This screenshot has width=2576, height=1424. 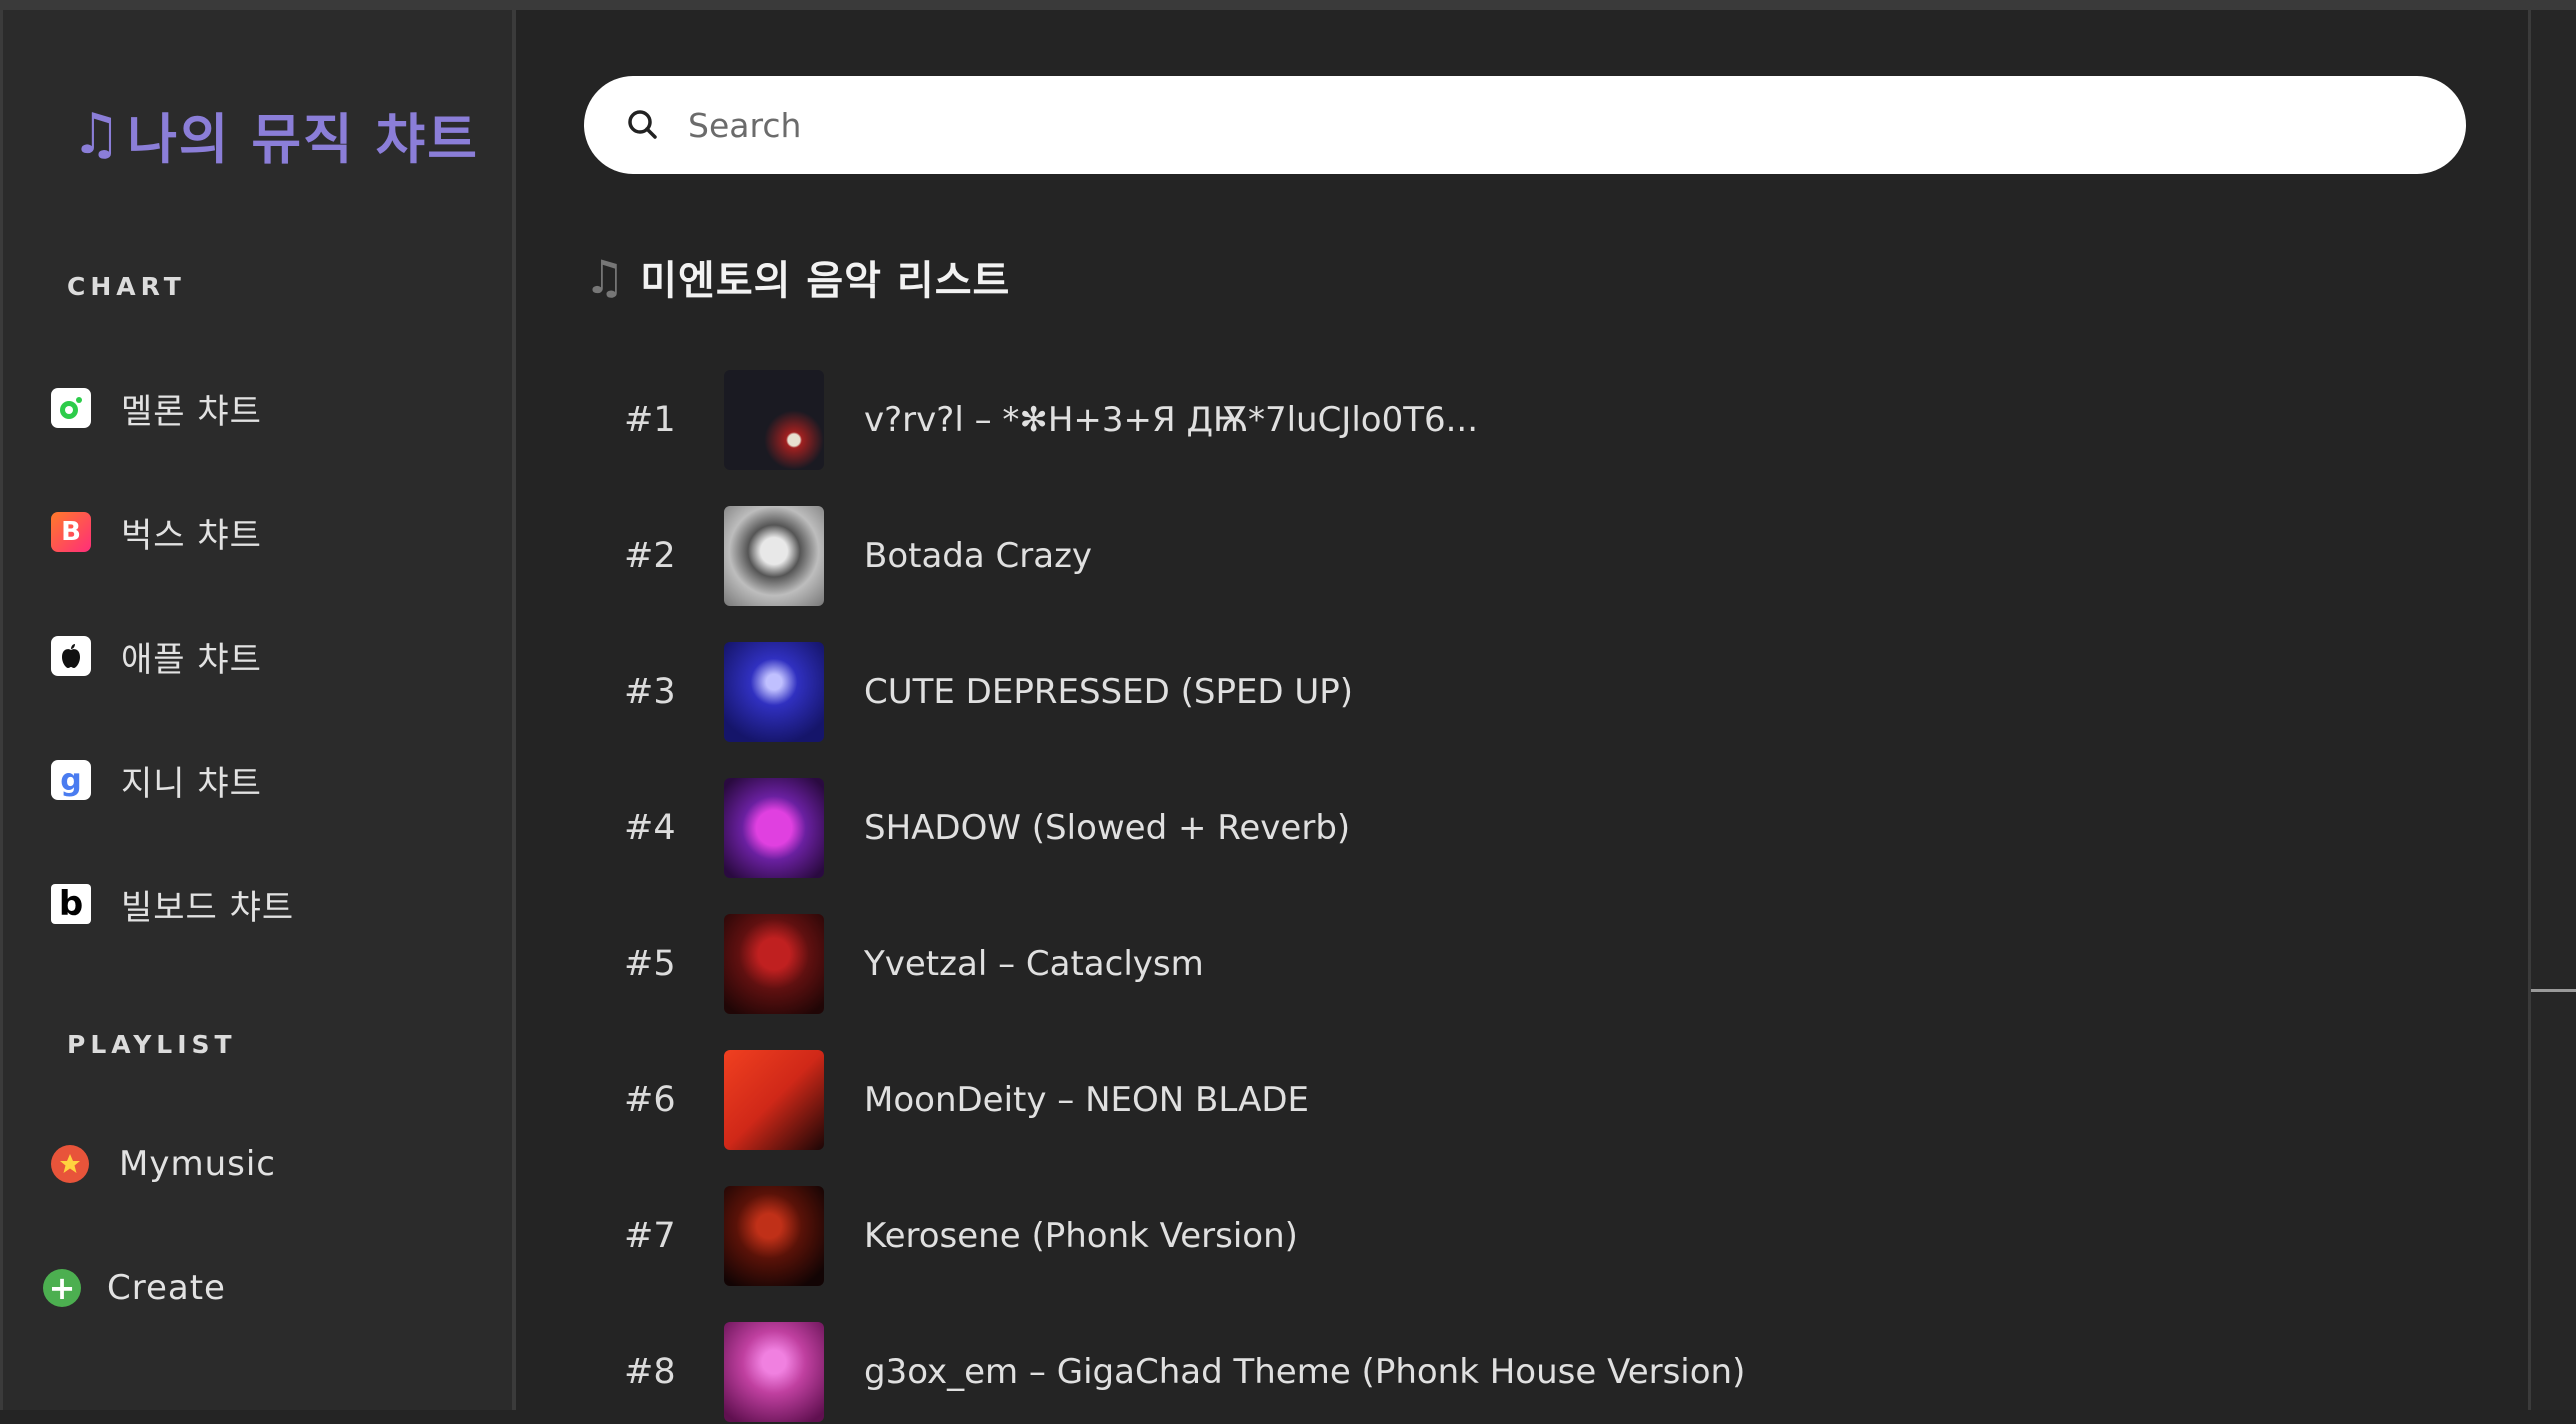 What do you see at coordinates (208, 907) in the screenshot?
I see `sidebar-item-label: 빌보드 챠트` at bounding box center [208, 907].